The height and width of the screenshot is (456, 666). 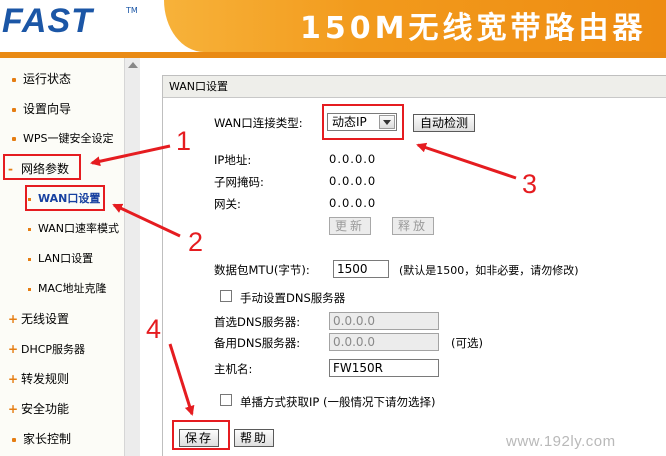 What do you see at coordinates (154, 329) in the screenshot?
I see `annotation-number-4: 4` at bounding box center [154, 329].